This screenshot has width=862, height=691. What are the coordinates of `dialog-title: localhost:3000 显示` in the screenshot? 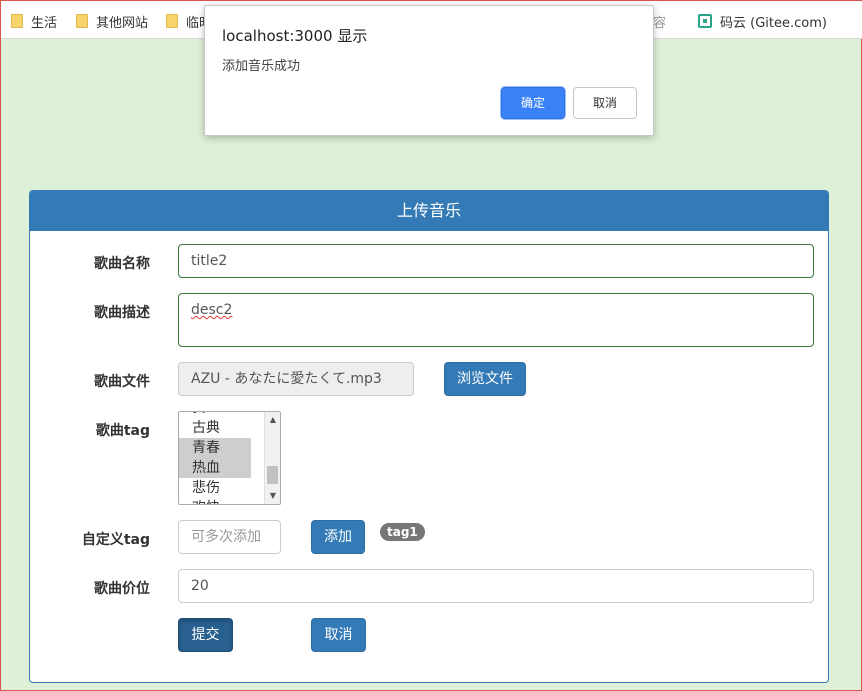 It's located at (295, 36).